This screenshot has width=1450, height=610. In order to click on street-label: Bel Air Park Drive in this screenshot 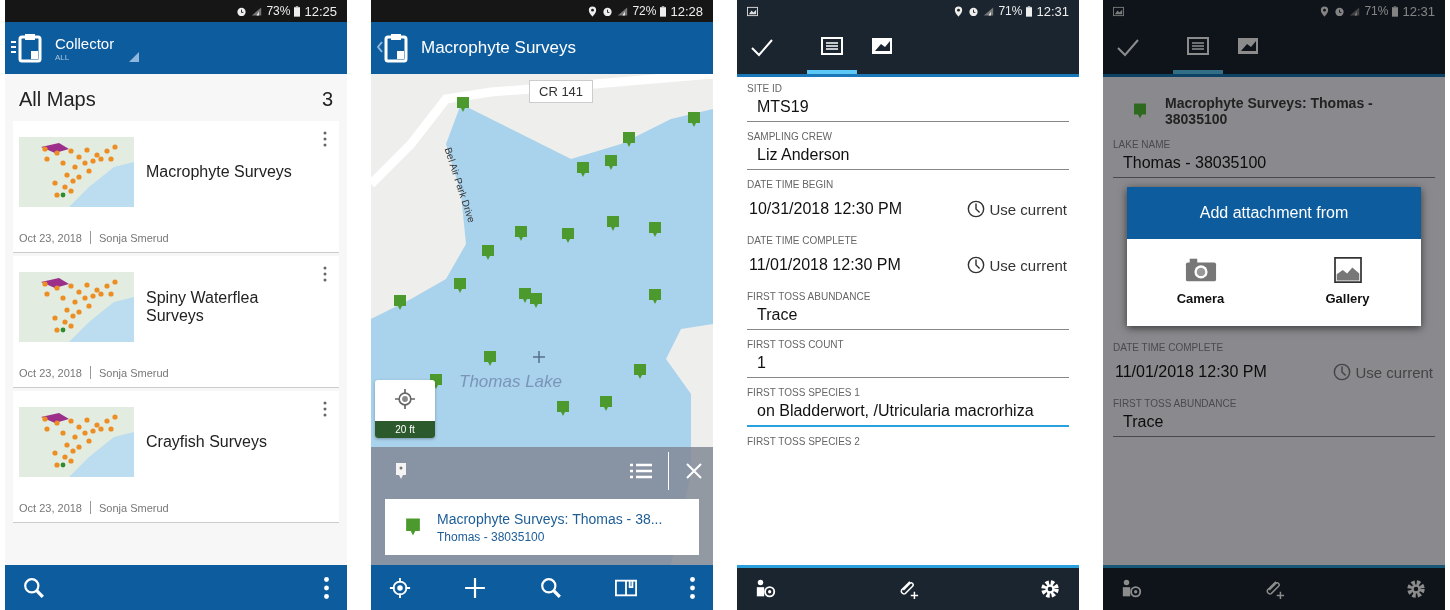, I will do `click(460, 185)`.